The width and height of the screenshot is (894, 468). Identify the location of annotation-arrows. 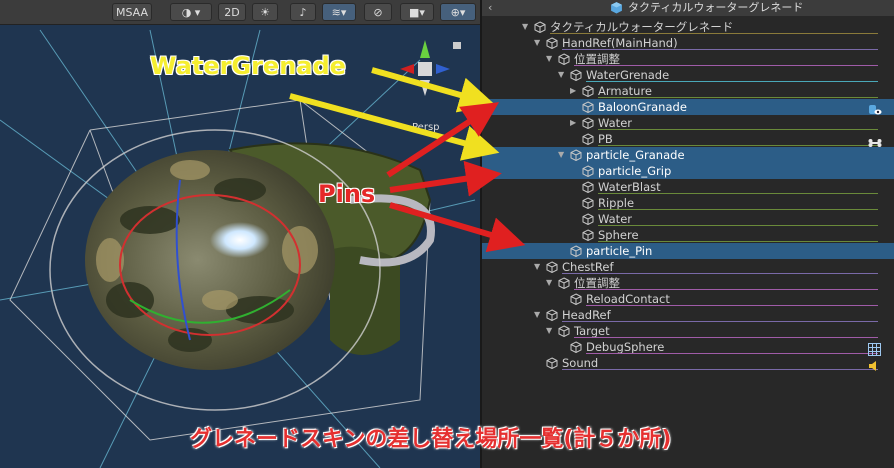
(407, 160).